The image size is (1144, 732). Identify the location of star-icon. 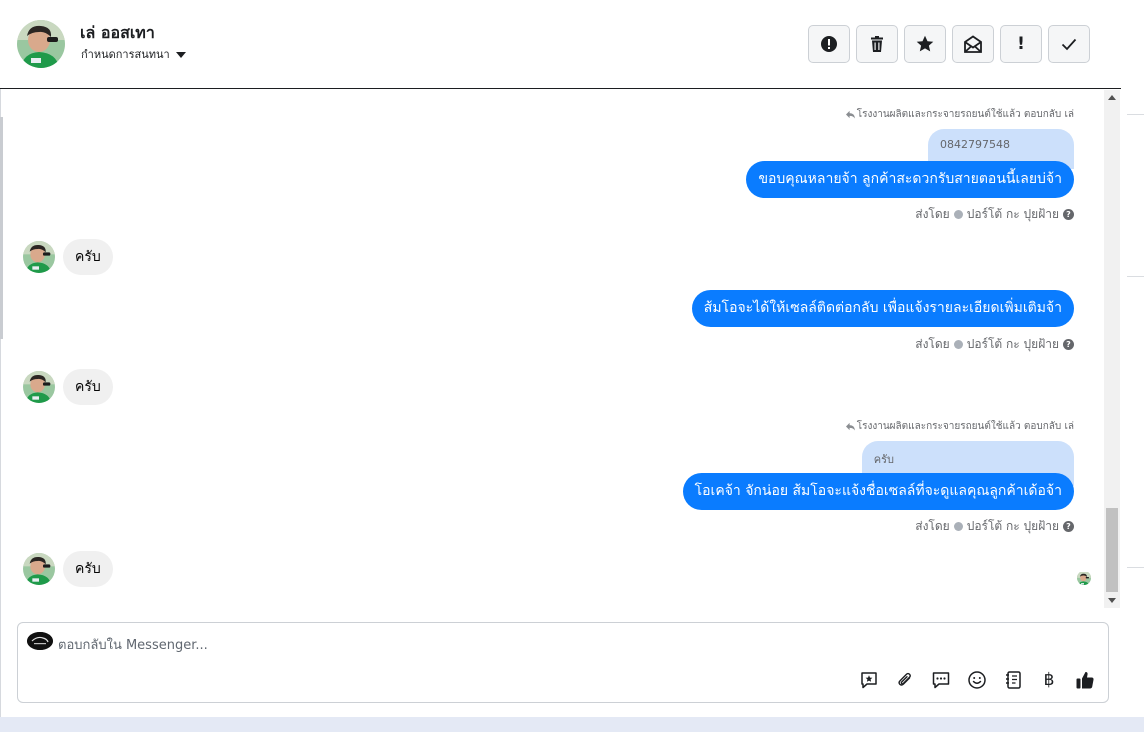
(925, 43).